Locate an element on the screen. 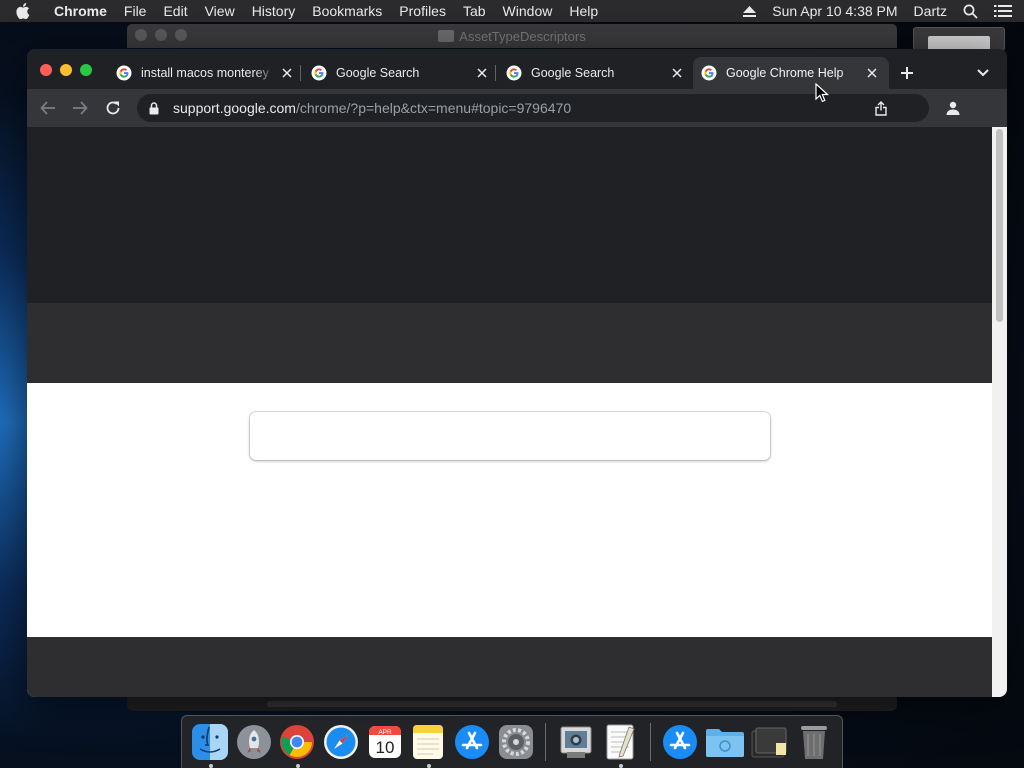 The image size is (1024, 768). tab-title: install macos monterey is located at coordinates (205, 73).